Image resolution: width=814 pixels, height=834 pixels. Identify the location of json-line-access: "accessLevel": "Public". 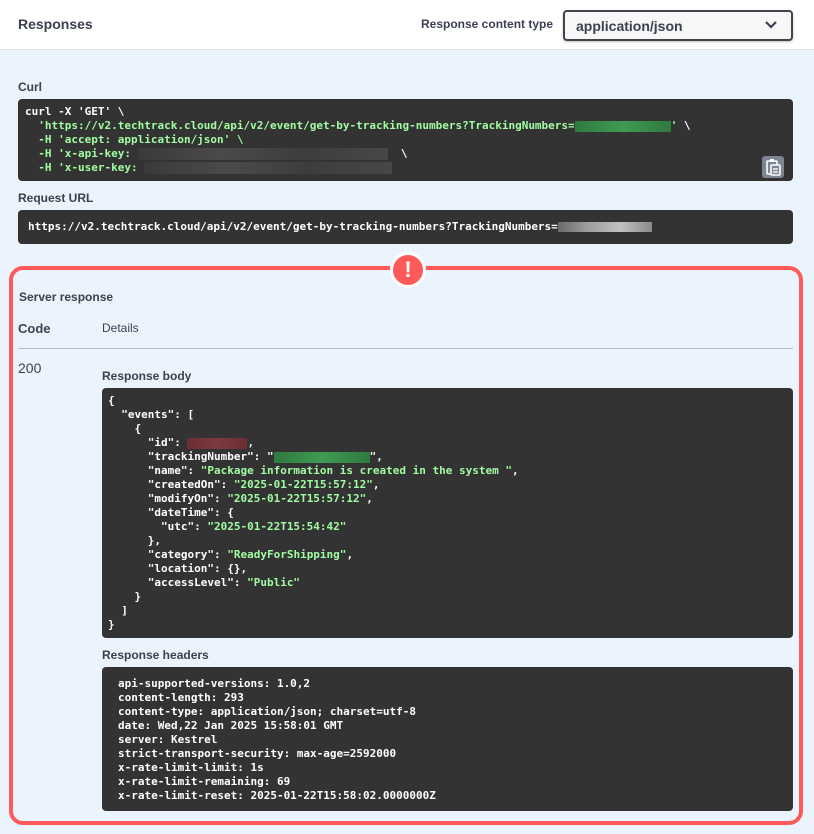
(204, 583).